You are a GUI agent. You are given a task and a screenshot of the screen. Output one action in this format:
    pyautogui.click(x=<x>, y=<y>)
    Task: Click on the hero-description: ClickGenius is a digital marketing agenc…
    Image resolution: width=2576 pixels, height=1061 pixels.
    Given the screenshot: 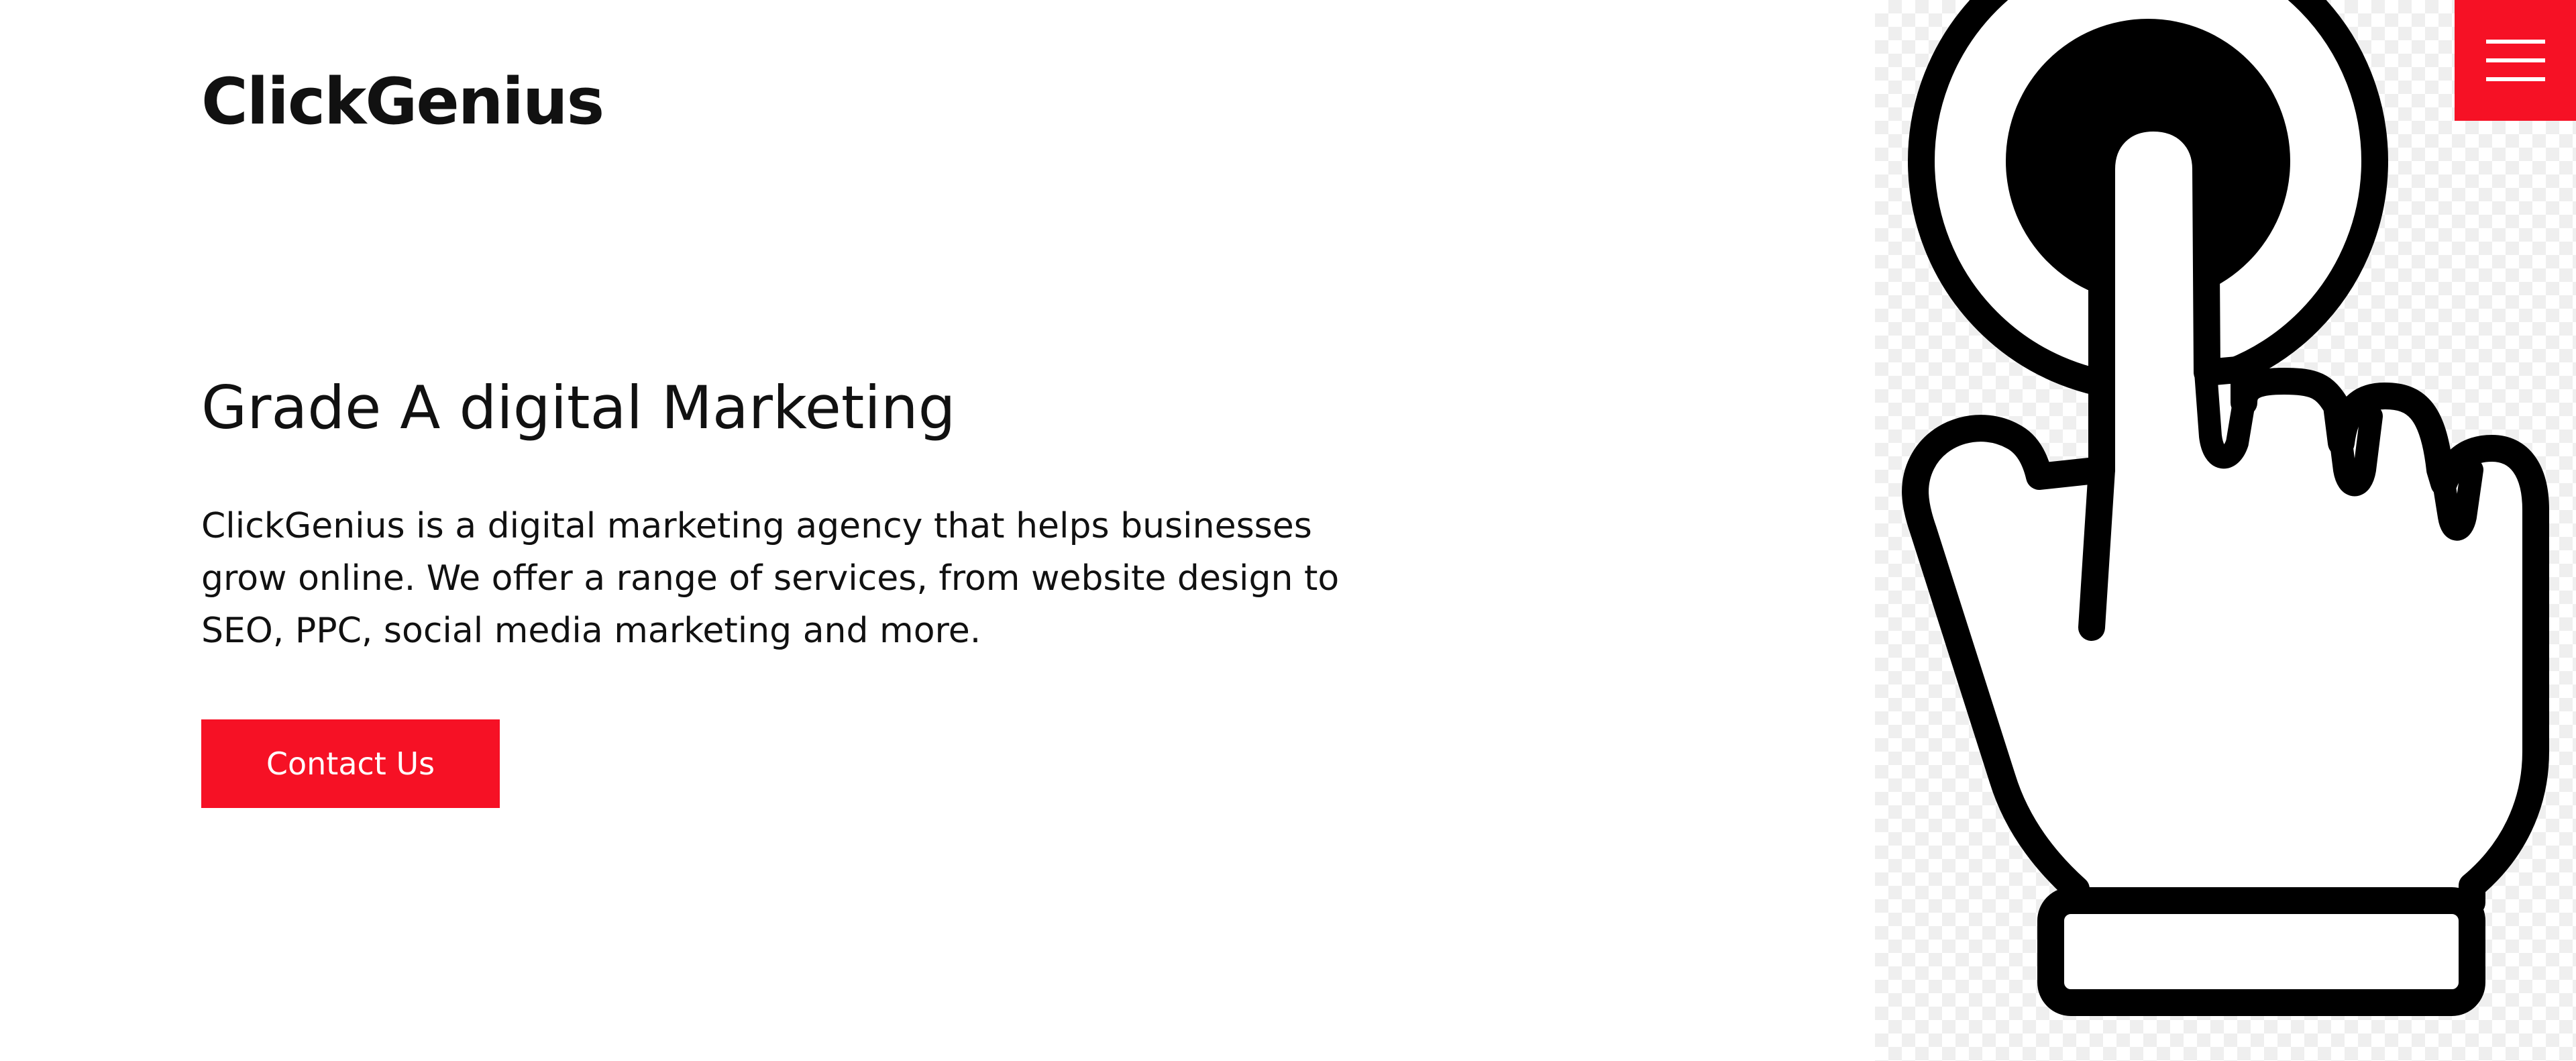 What is the action you would take?
    pyautogui.click(x=770, y=578)
    